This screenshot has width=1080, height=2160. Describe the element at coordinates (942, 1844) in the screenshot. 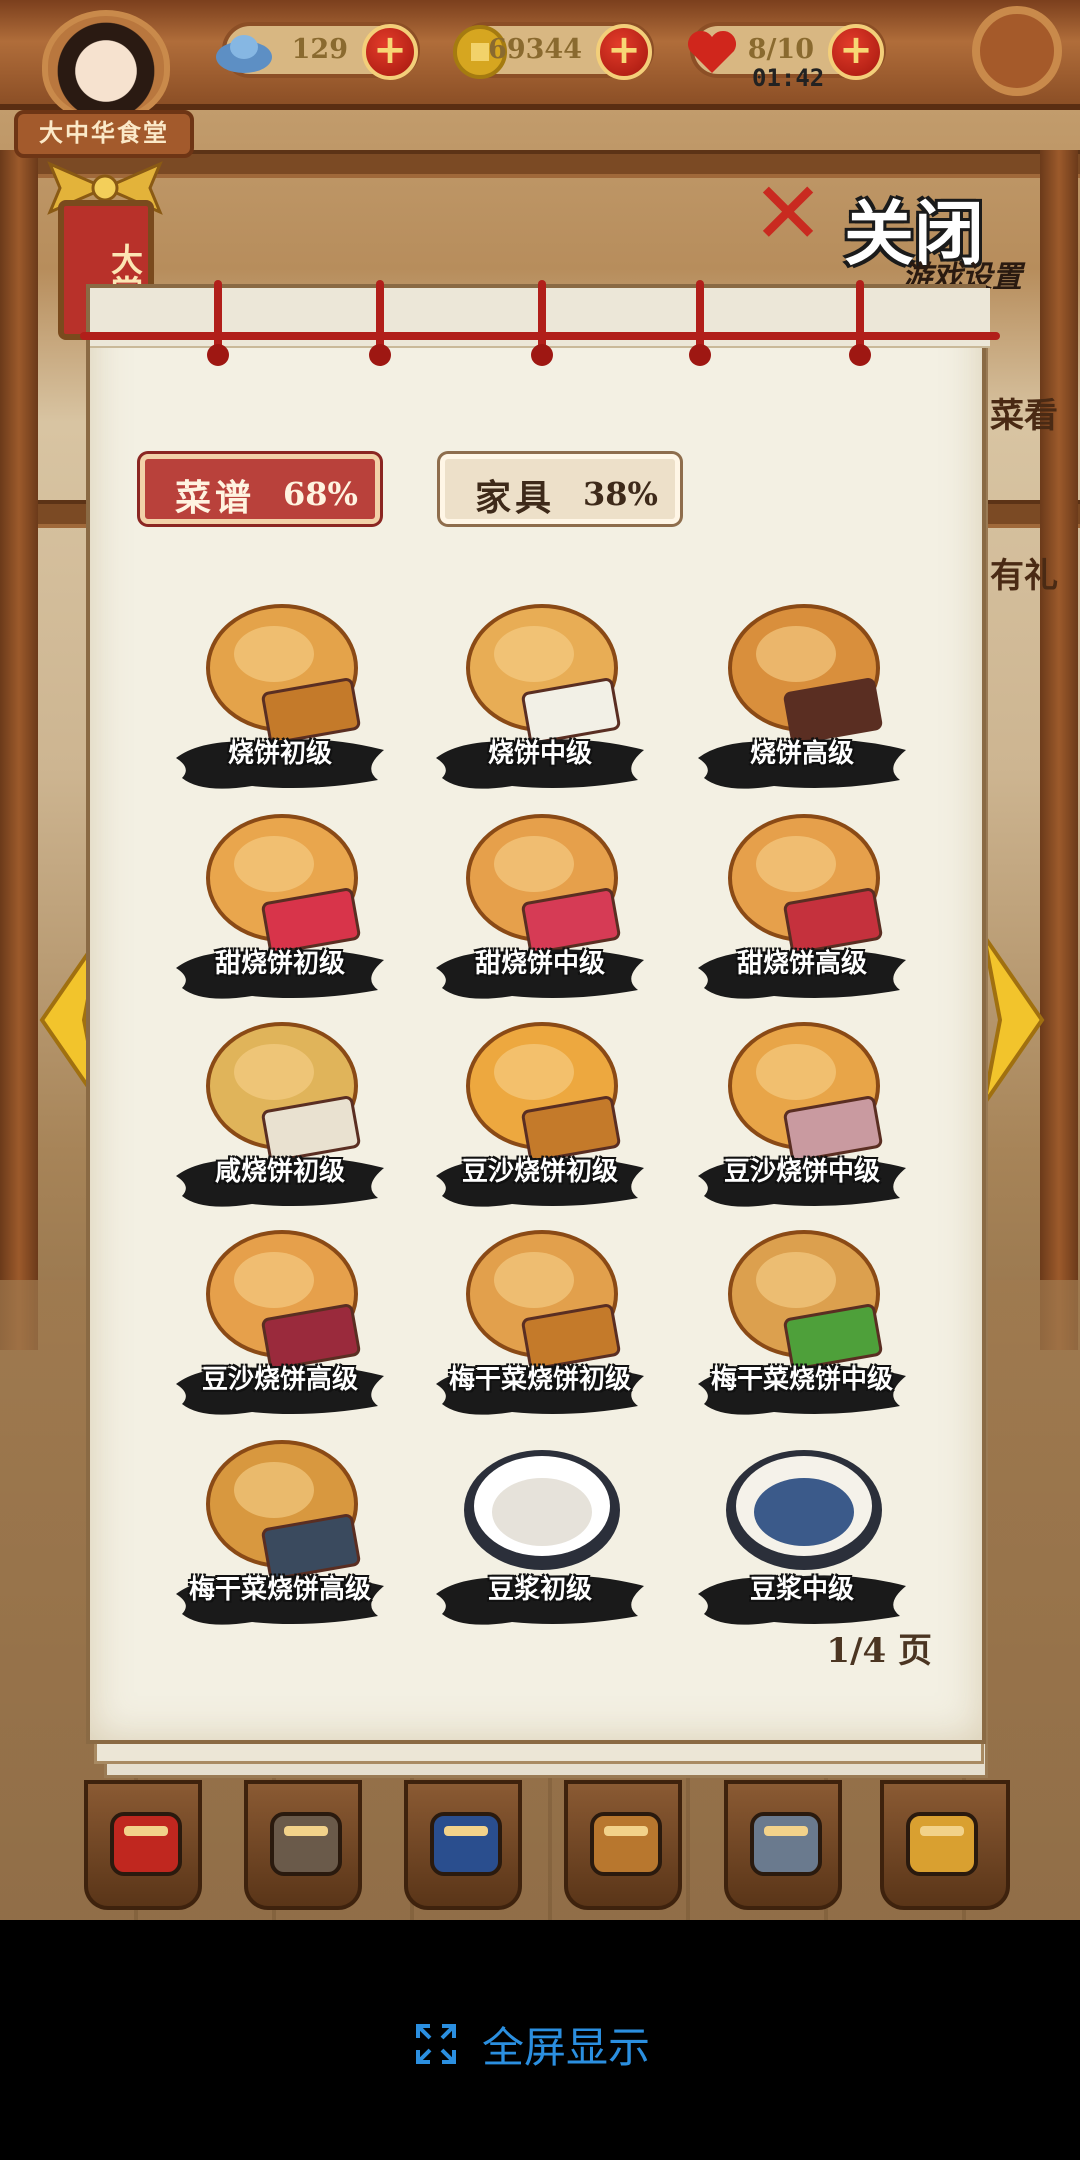

I see `wok-icon` at that location.